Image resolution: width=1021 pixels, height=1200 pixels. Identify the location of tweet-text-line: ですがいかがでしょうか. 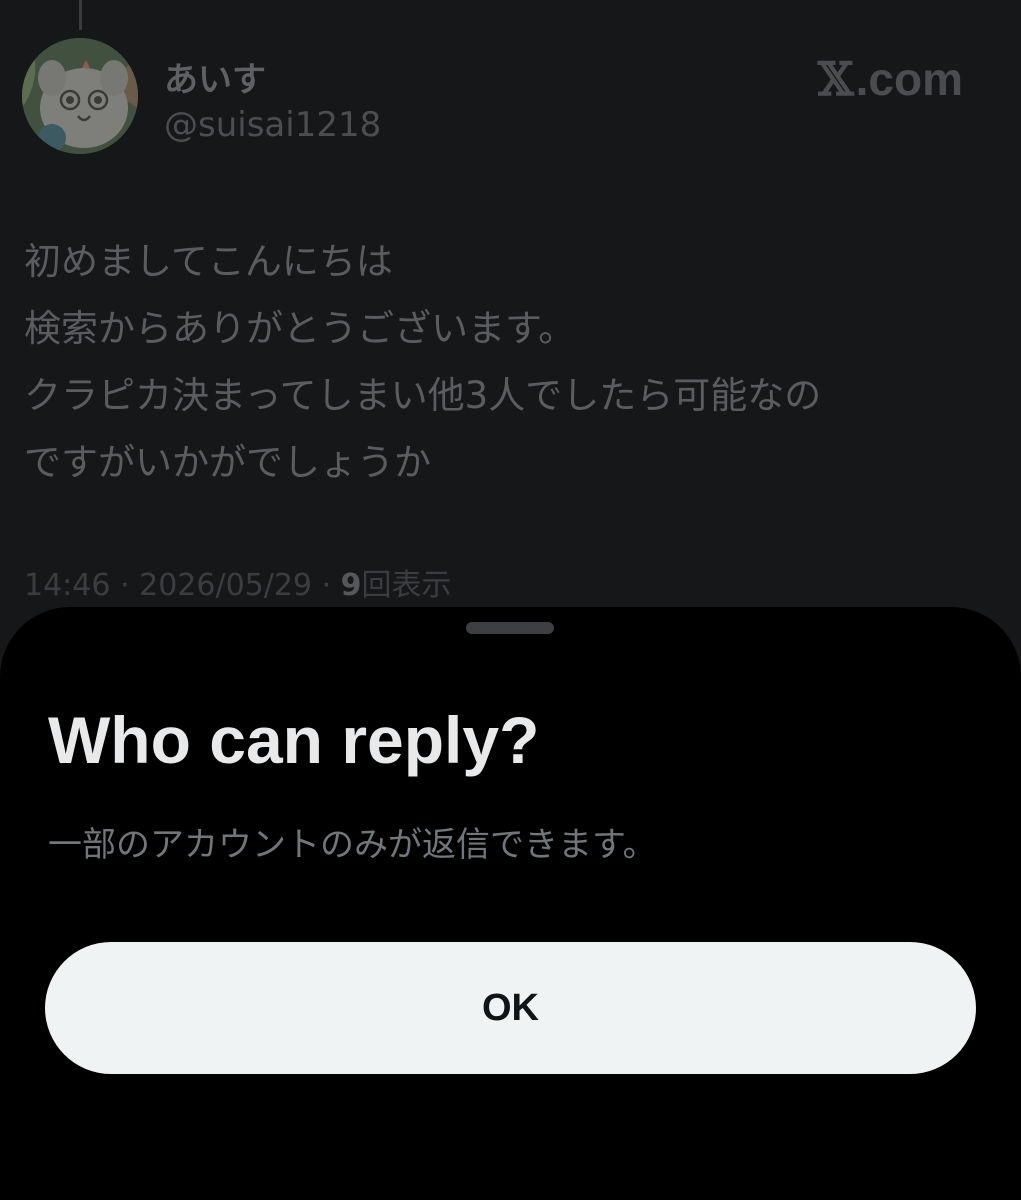
(227, 462).